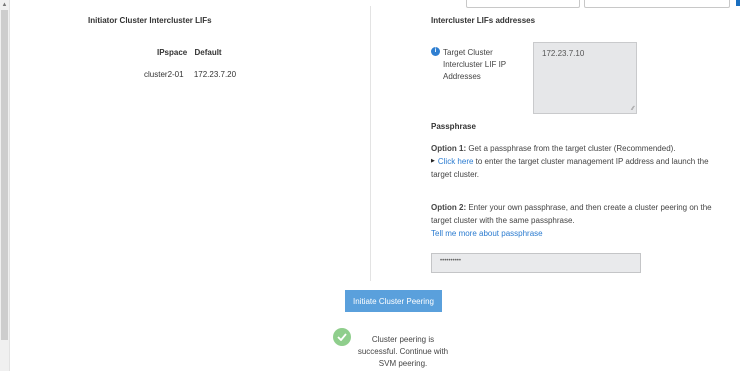 The image size is (740, 371). What do you see at coordinates (208, 52) in the screenshot?
I see `ipspace-value: Default` at bounding box center [208, 52].